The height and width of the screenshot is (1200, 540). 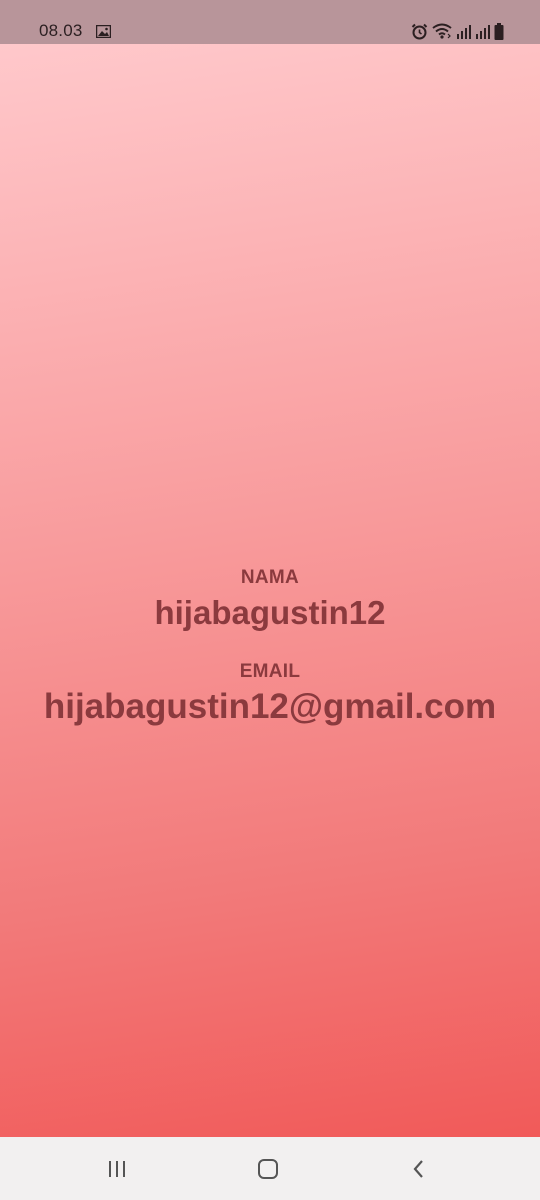 I want to click on email-label: EMAIL, so click(x=270, y=671).